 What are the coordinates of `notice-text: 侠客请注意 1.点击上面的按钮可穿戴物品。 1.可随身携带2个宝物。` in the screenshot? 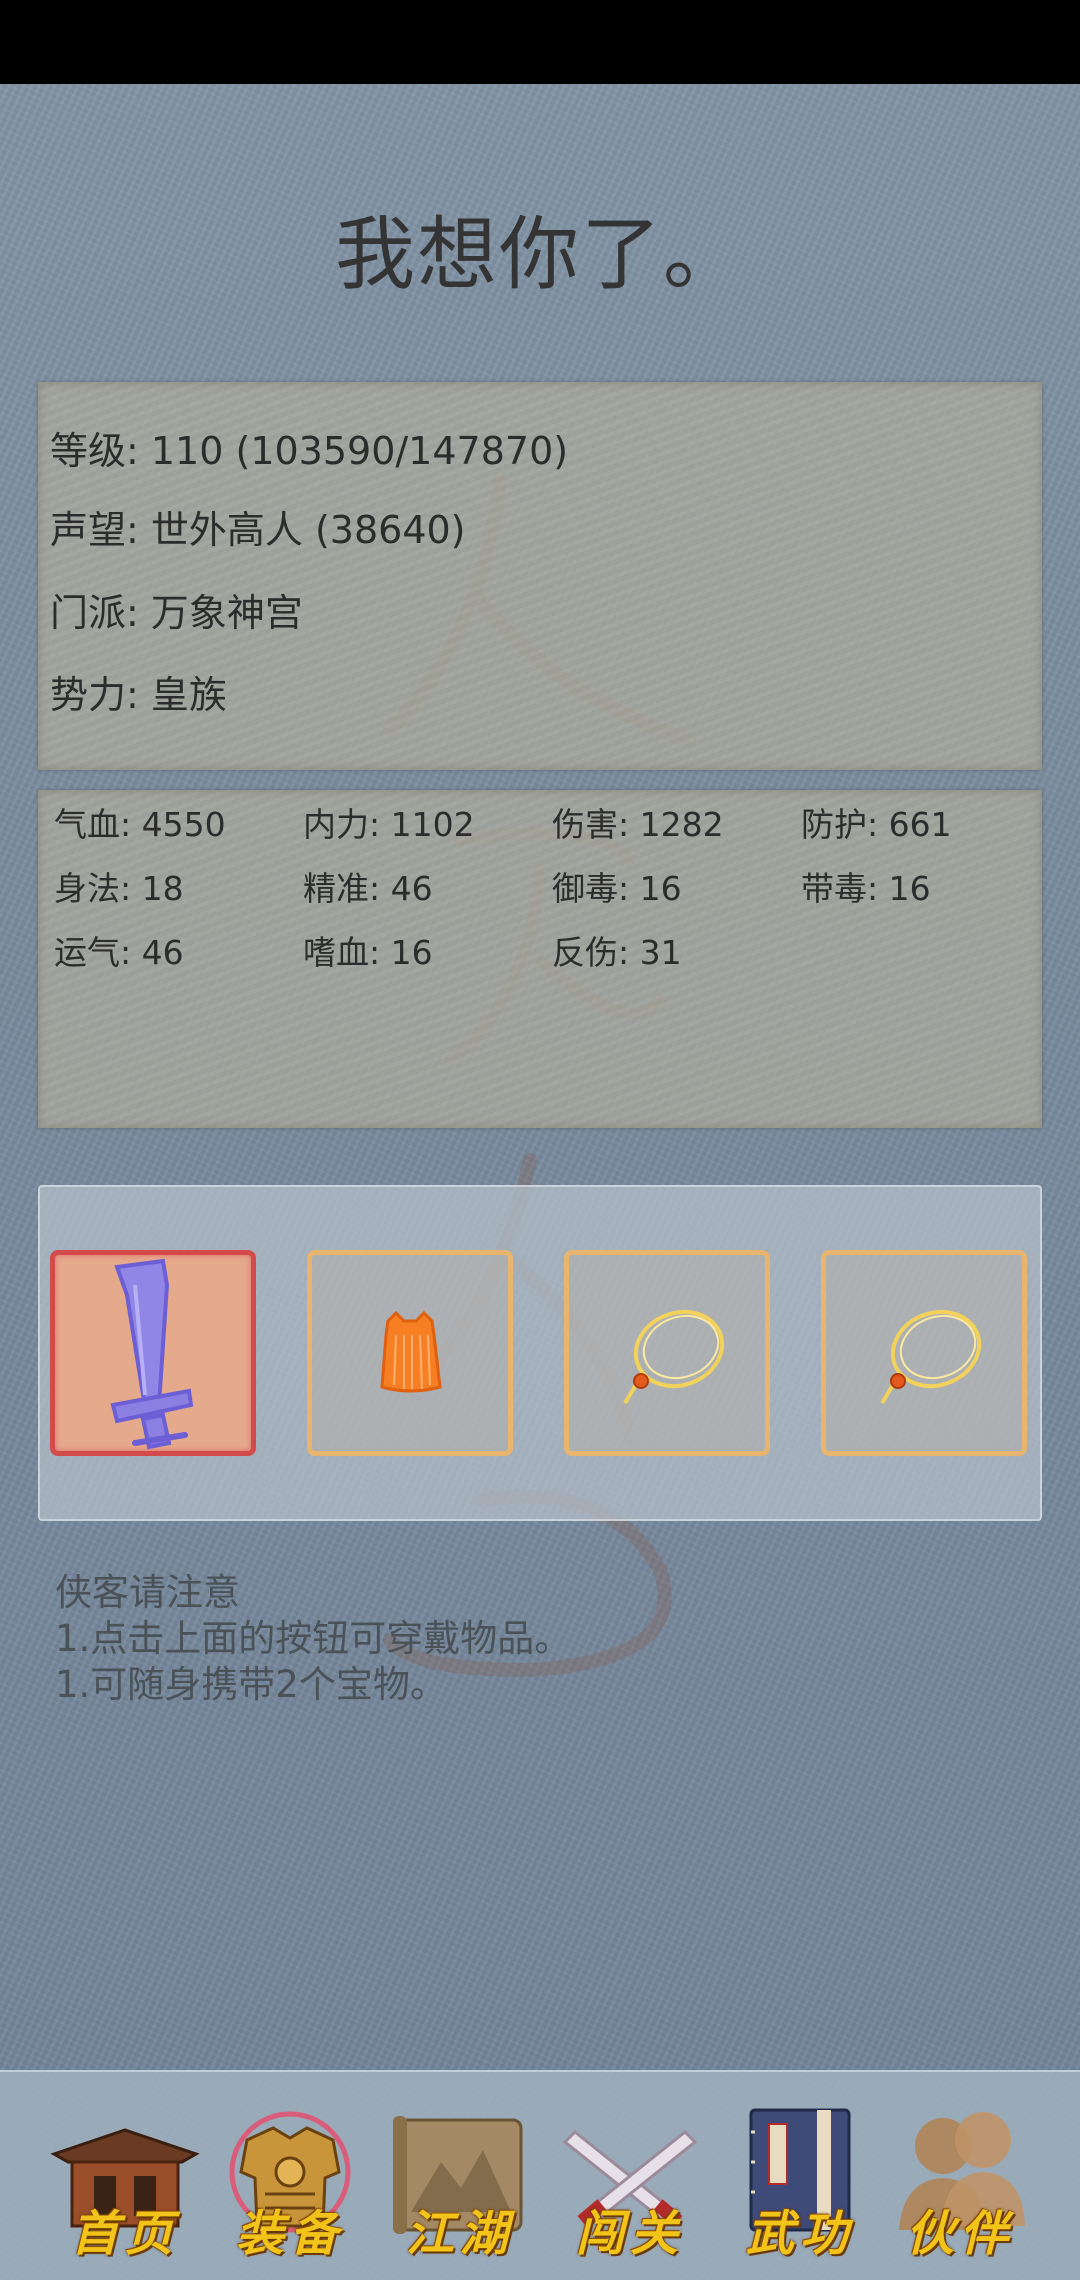 It's located at (313, 1639).